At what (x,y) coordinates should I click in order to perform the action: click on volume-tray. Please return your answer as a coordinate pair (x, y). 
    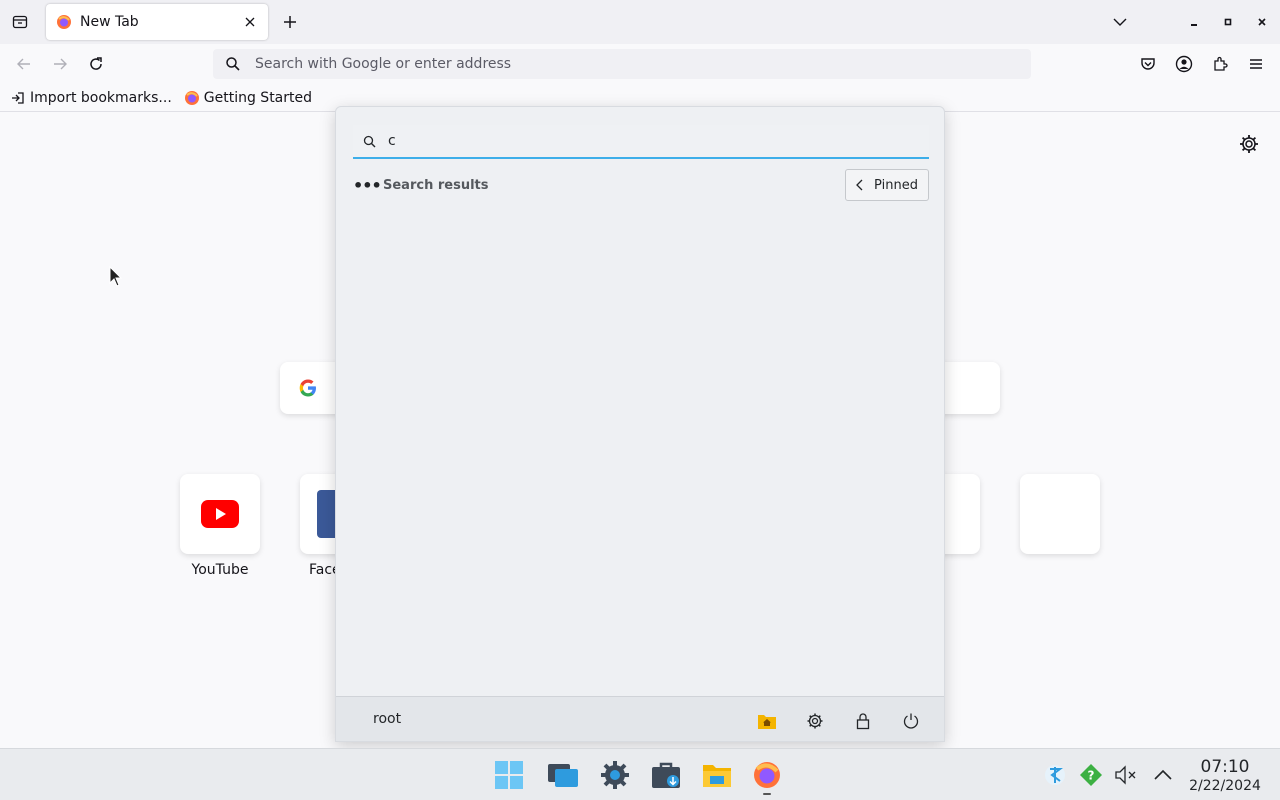
    Looking at the image, I should click on (1126, 775).